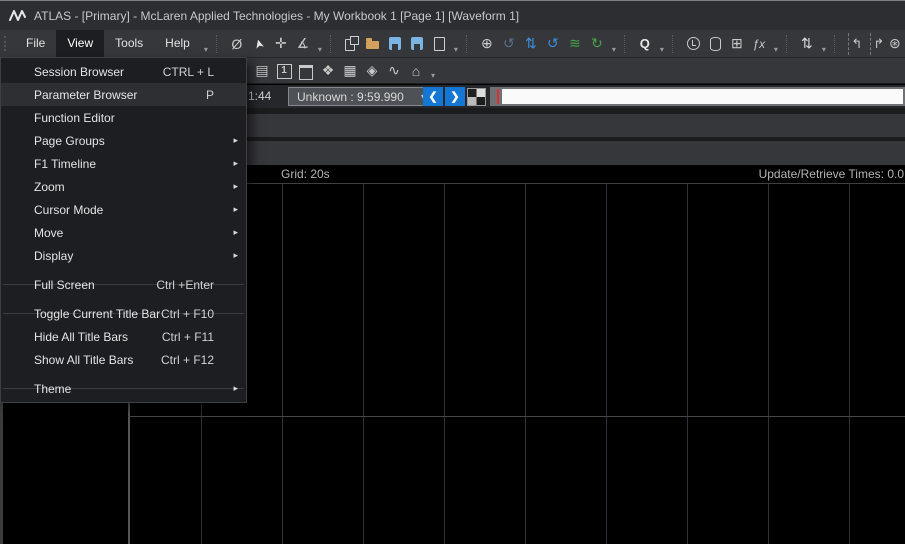  Describe the element at coordinates (433, 96) in the screenshot. I see `step-previous-button: ❮` at that location.